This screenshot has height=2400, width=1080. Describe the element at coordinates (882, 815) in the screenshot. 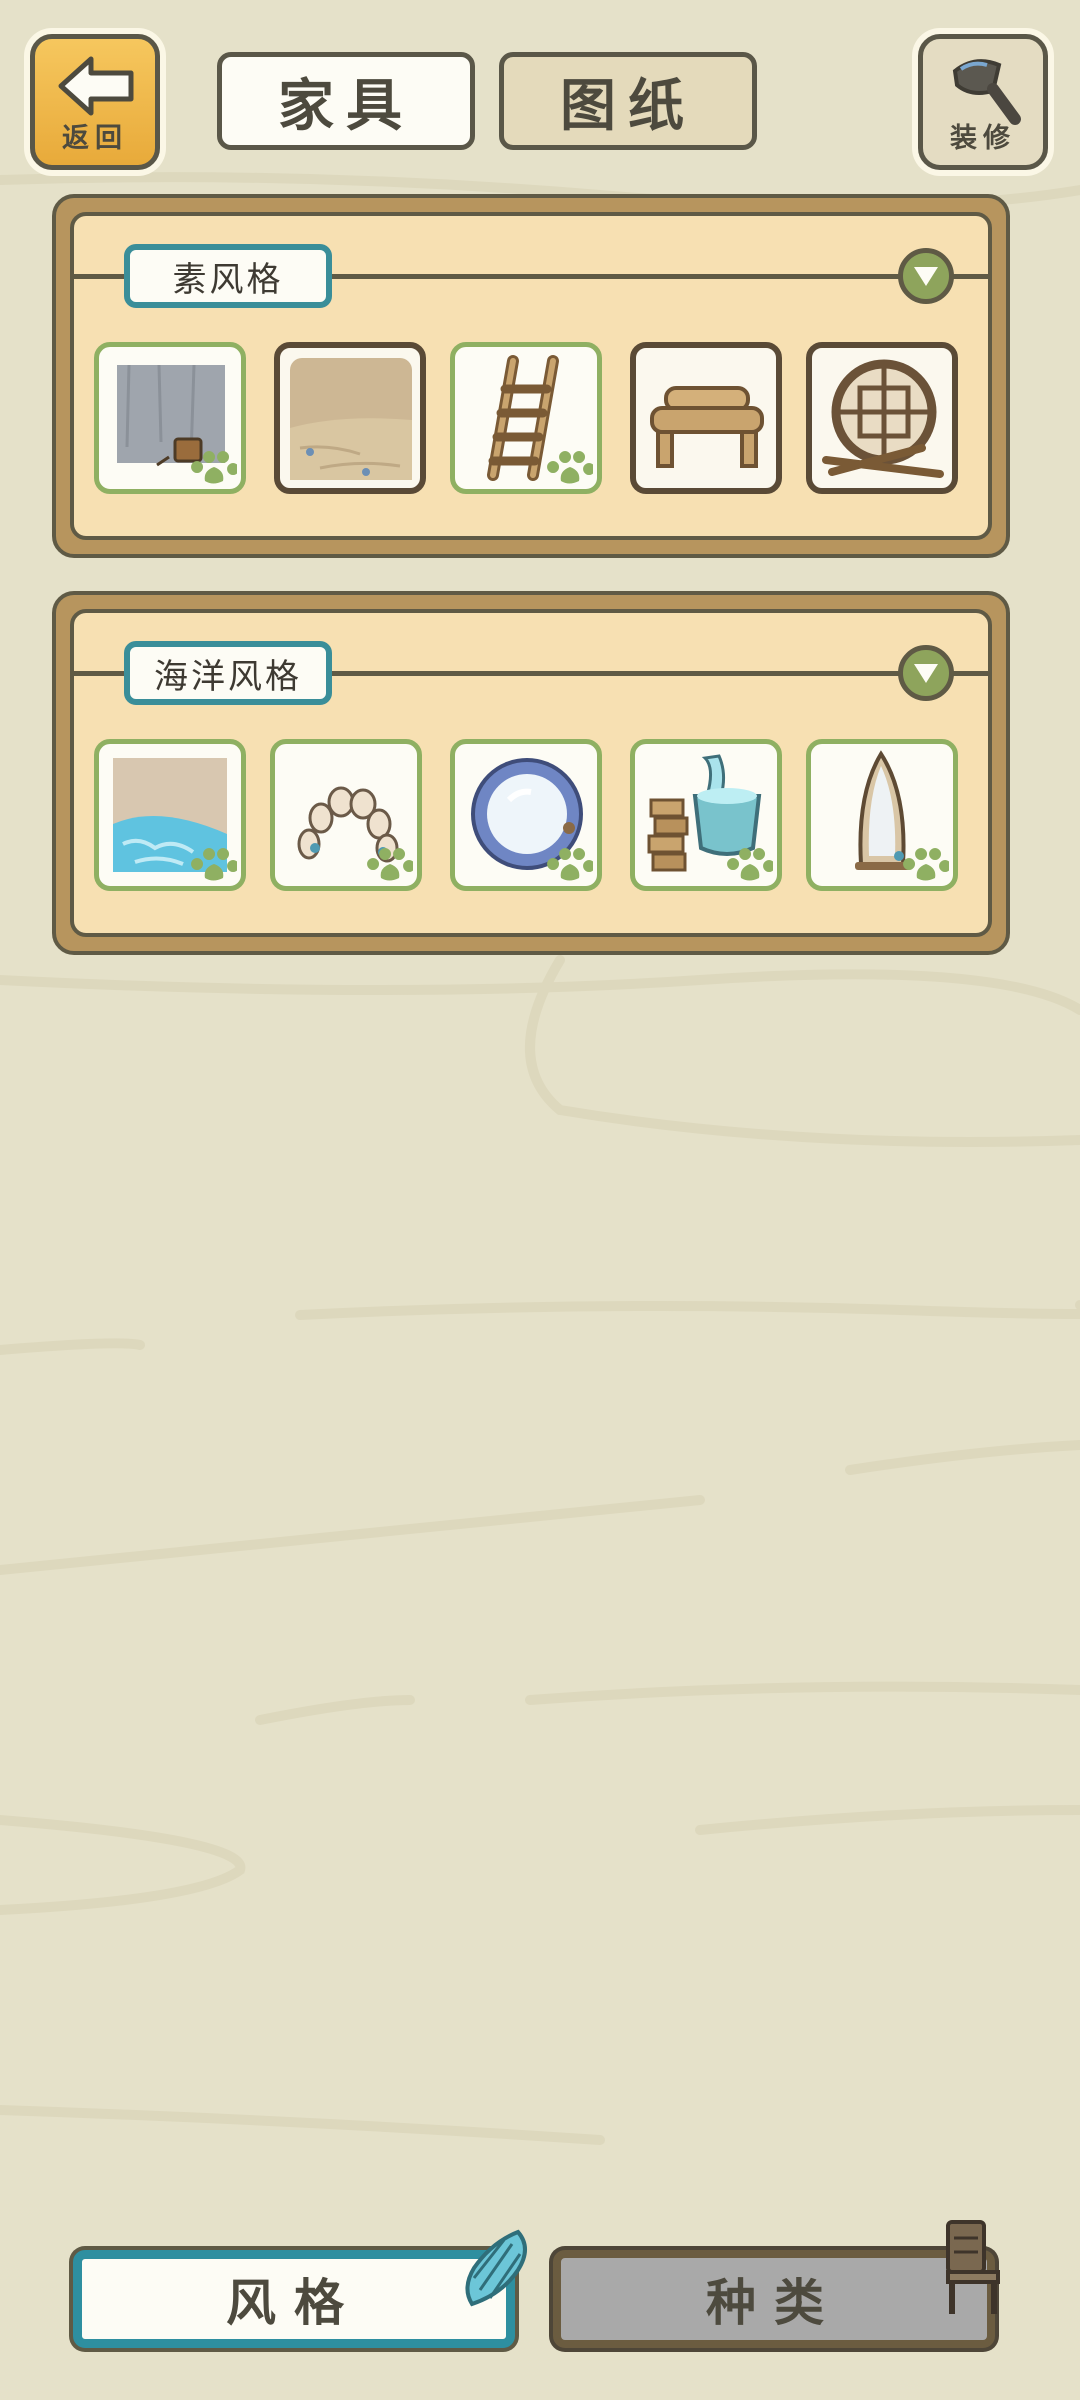

I see `item-tile-surfboard-mirror` at that location.